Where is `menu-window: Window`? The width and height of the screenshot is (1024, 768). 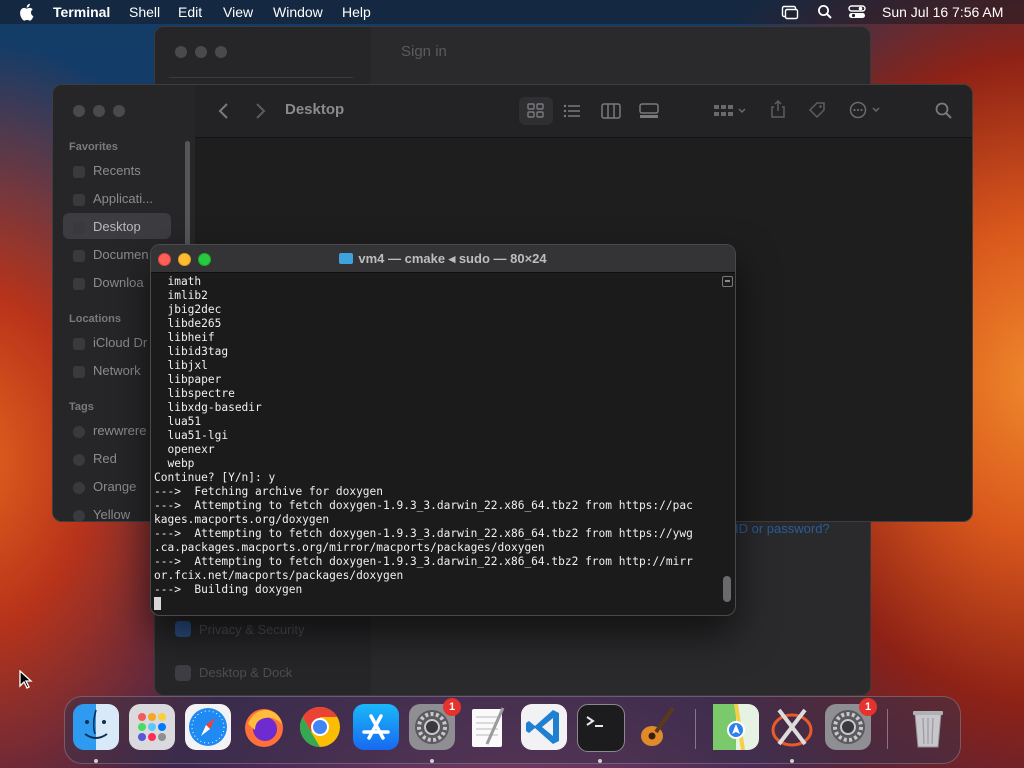 menu-window: Window is located at coordinates (298, 12).